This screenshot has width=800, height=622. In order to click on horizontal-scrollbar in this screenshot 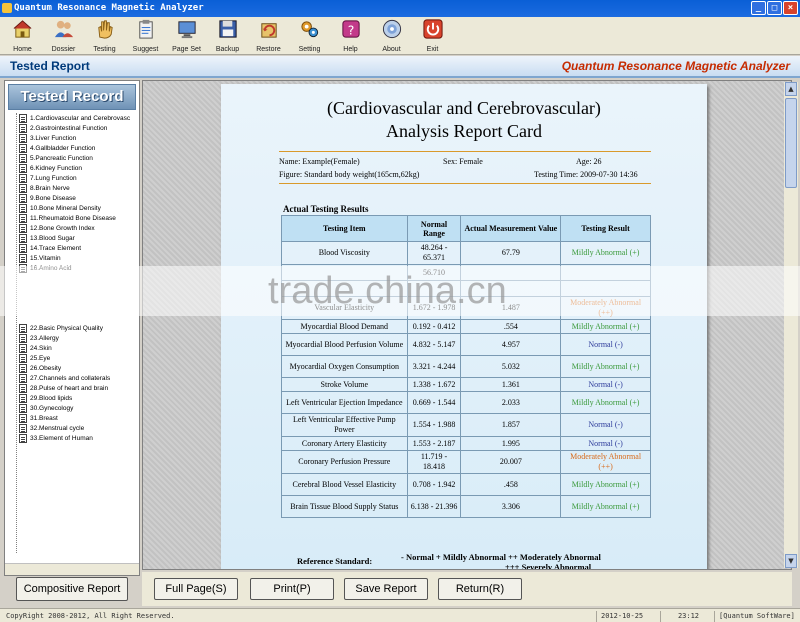, I will do `click(72, 569)`.